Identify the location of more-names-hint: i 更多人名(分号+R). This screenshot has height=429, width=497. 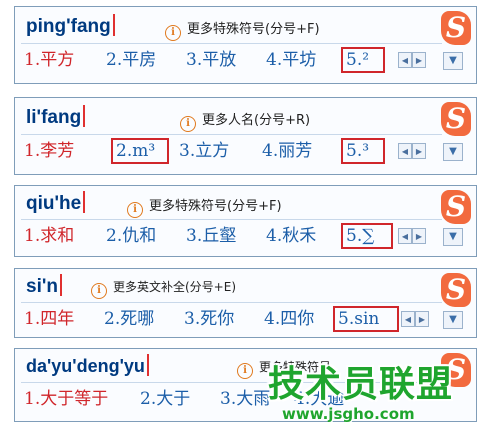
(245, 120).